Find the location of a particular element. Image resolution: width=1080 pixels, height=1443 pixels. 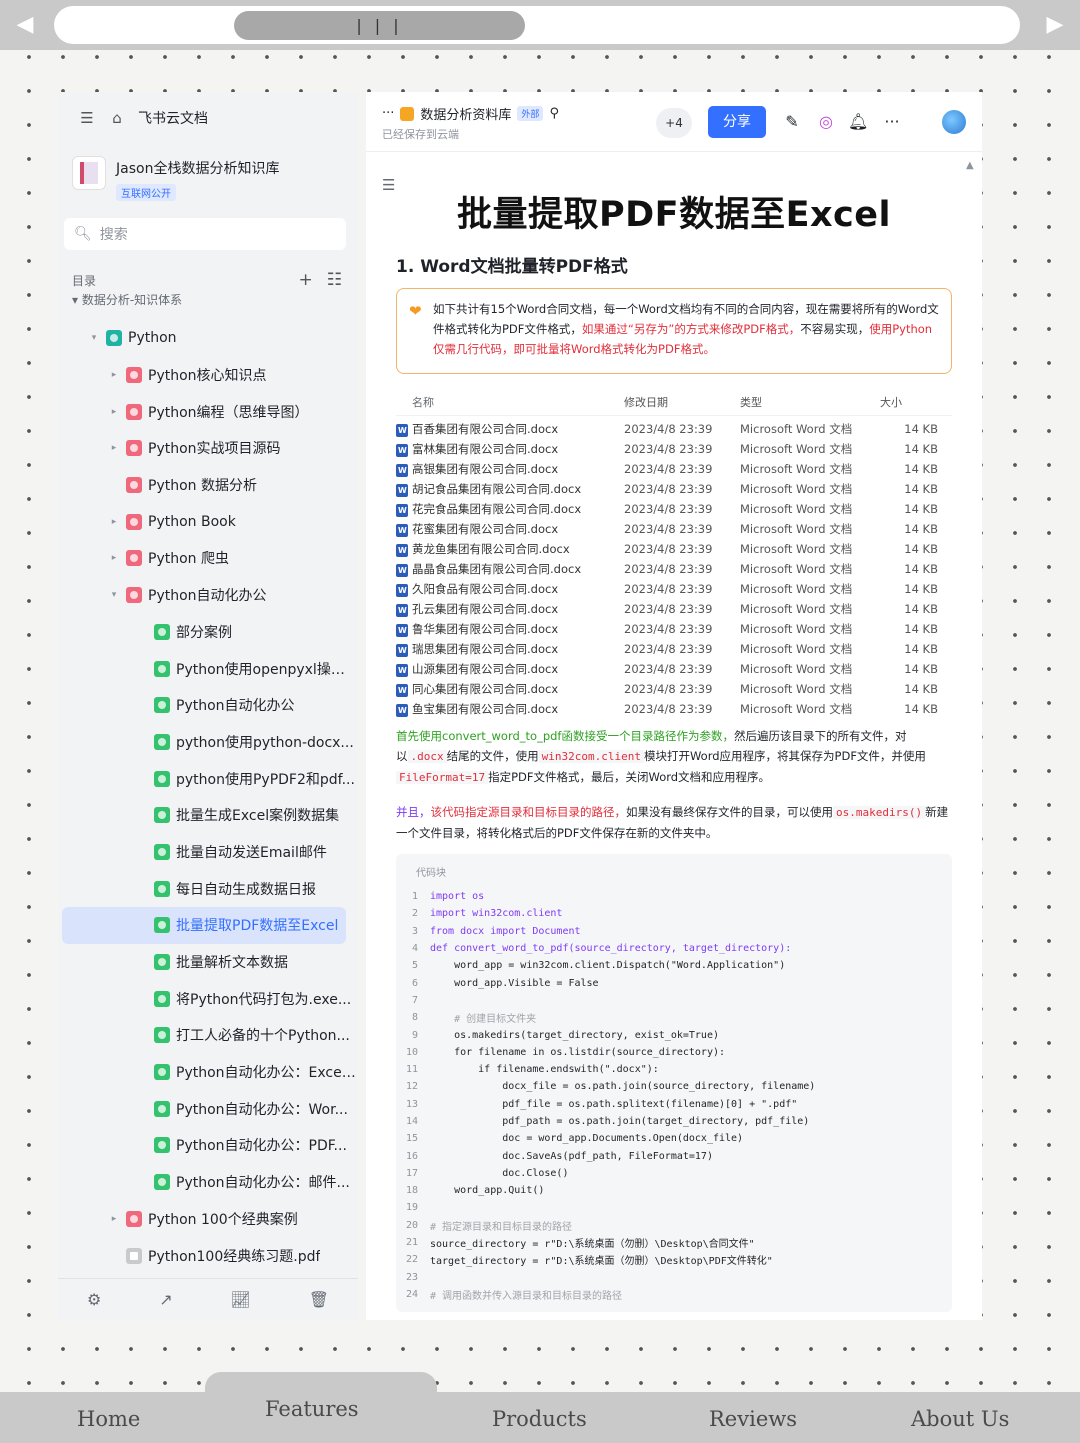

sidebar-item-label: Python is located at coordinates (152, 338).